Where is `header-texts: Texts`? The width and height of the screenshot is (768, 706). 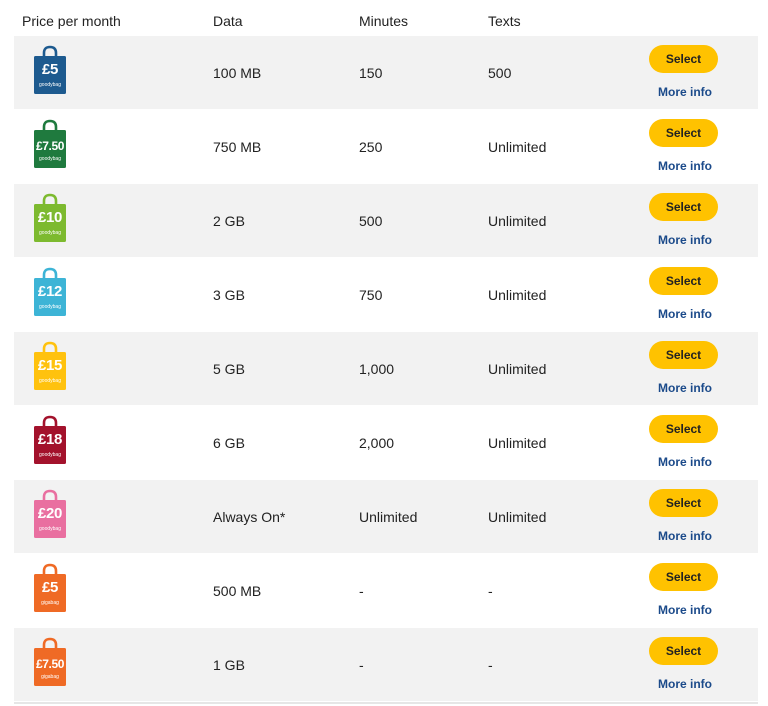 header-texts: Texts is located at coordinates (504, 21).